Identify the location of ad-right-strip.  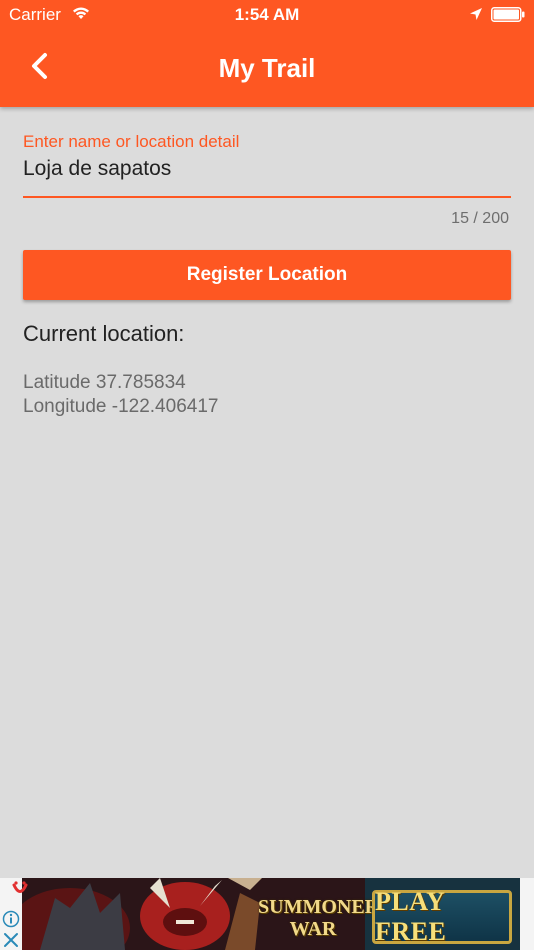
(527, 914).